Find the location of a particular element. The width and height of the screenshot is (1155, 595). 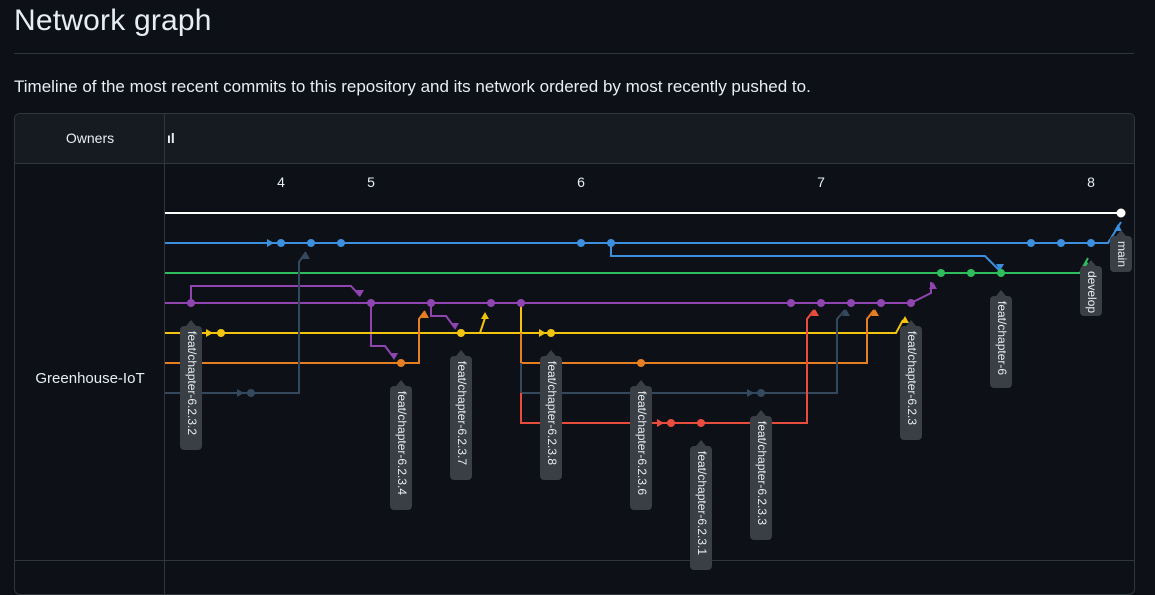

branch-label-develop: develop is located at coordinates (1091, 288).